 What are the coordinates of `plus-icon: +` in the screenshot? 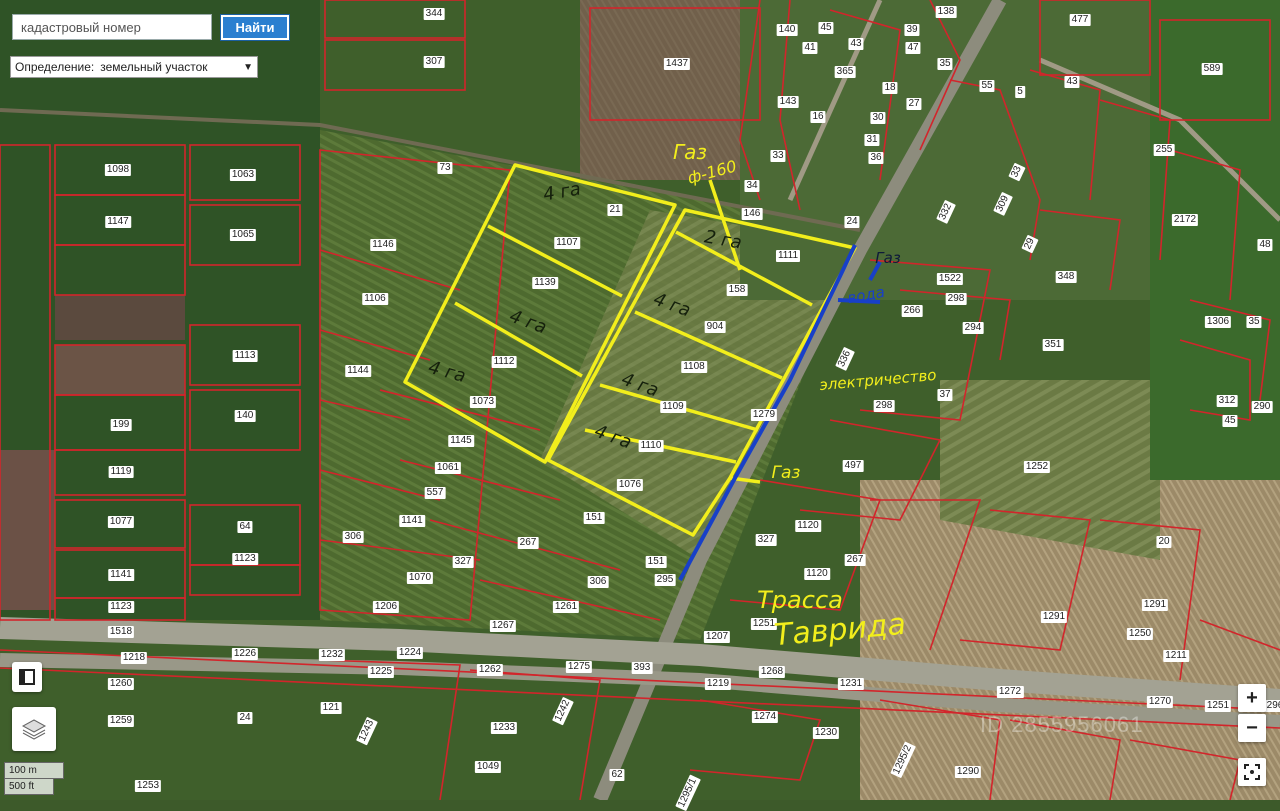 It's located at (1252, 697).